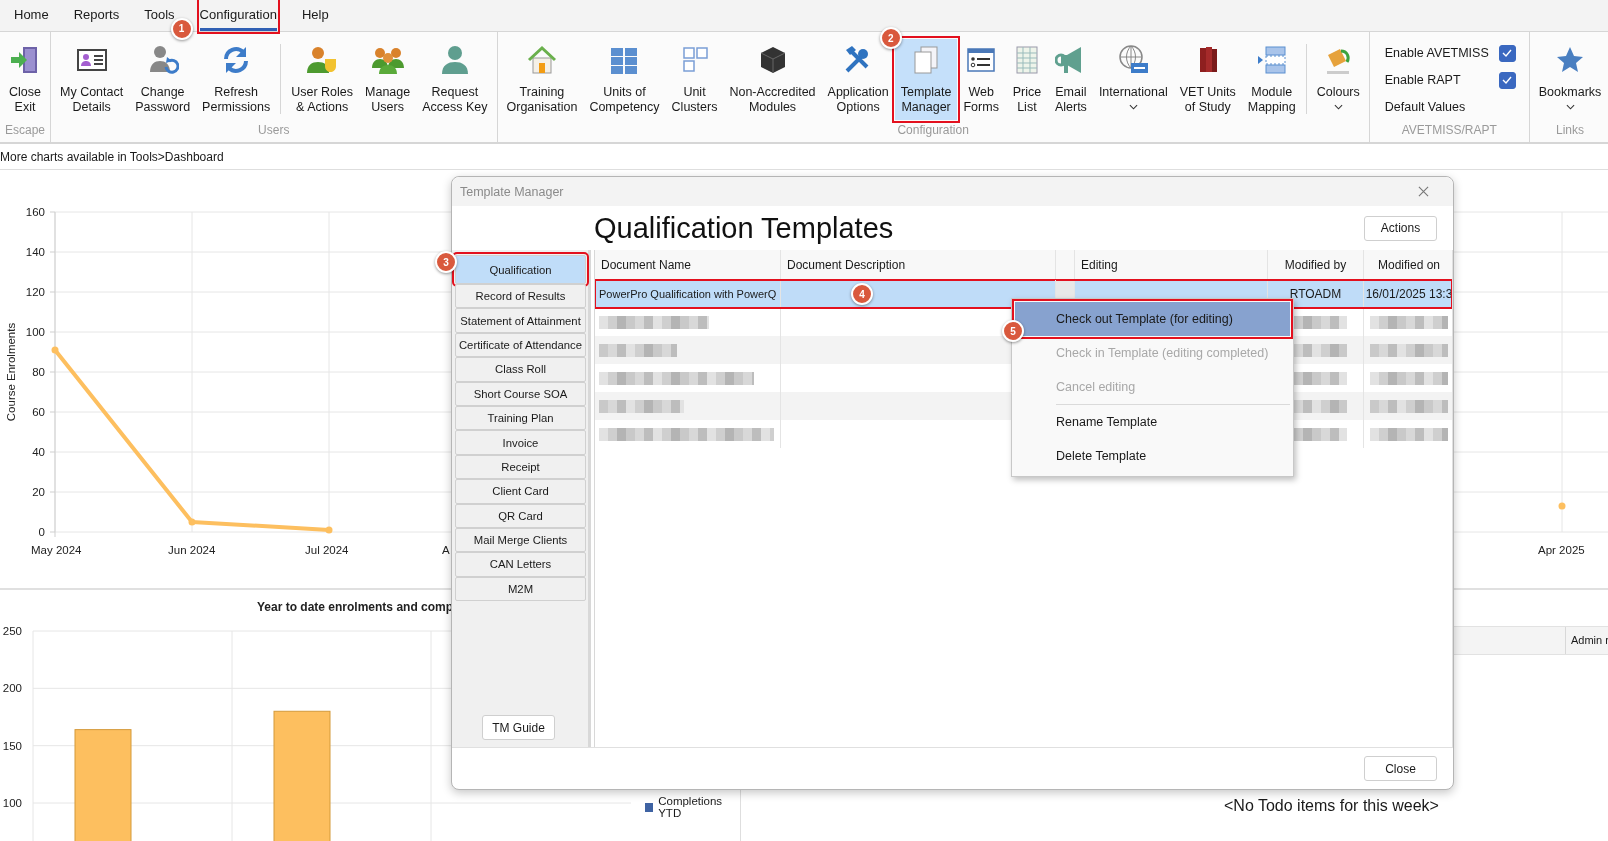 The width and height of the screenshot is (1608, 841). I want to click on info-text: More charts available in Tools>Dashboard, so click(112, 156).